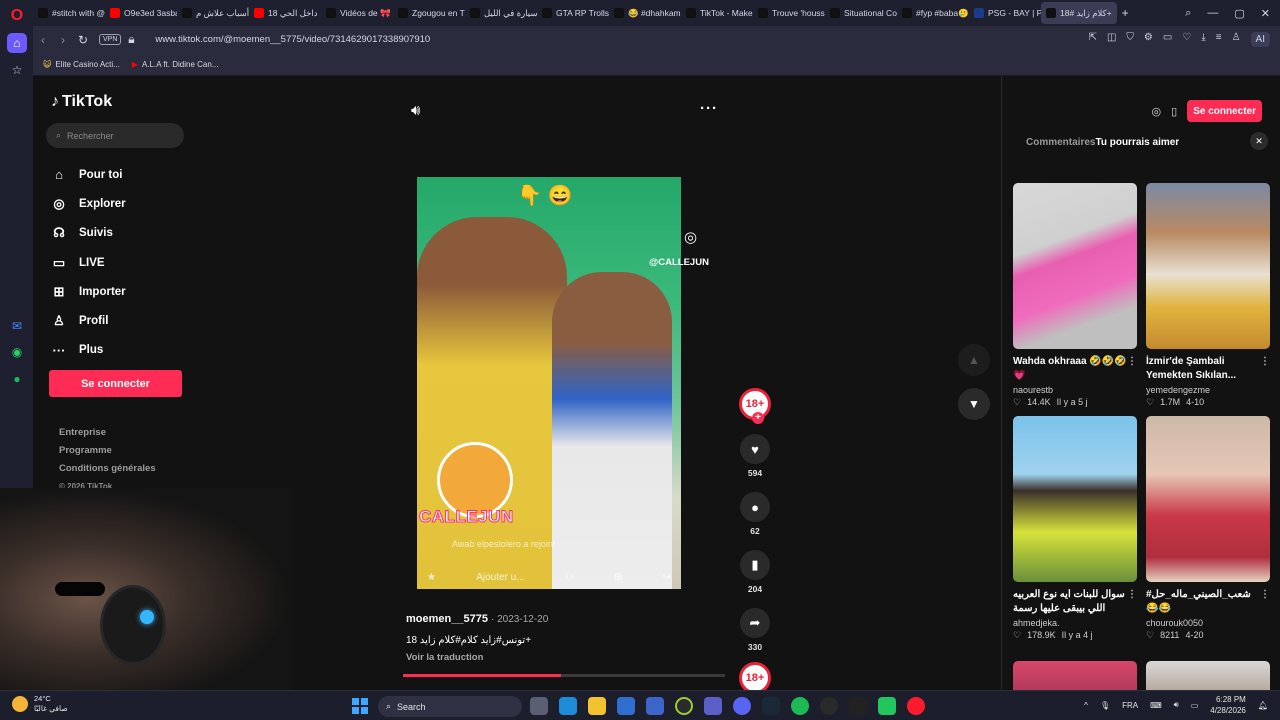 The height and width of the screenshot is (720, 1280). What do you see at coordinates (1212, 13) in the screenshot?
I see `minimize-icon: —` at bounding box center [1212, 13].